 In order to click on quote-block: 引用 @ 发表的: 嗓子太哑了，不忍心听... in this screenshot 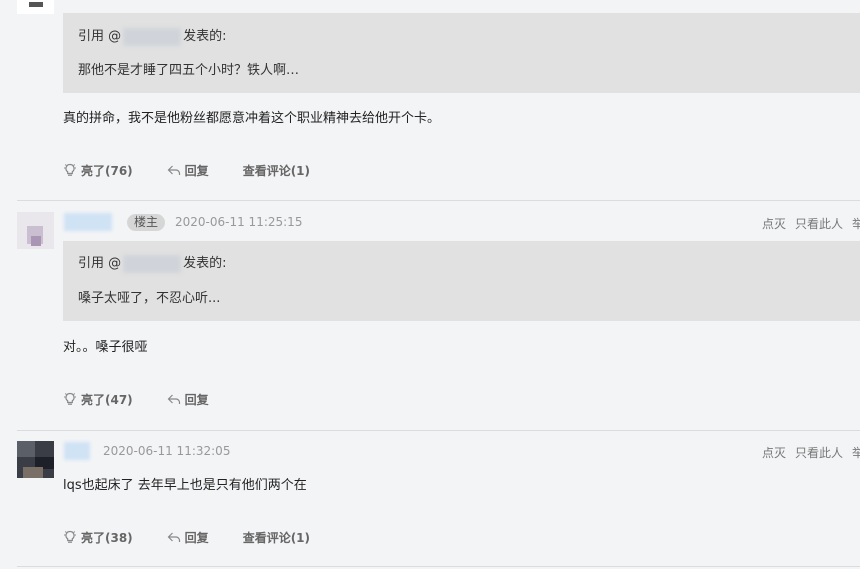, I will do `click(461, 281)`.